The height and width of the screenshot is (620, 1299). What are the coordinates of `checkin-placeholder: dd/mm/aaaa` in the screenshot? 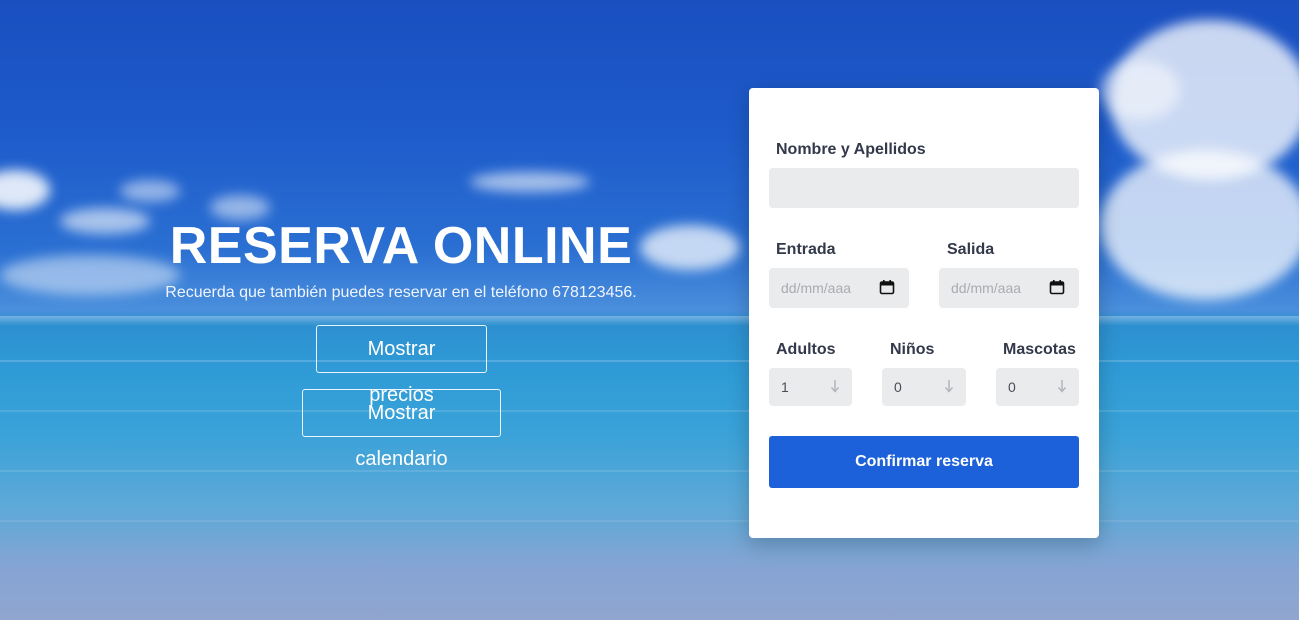 It's located at (816, 288).